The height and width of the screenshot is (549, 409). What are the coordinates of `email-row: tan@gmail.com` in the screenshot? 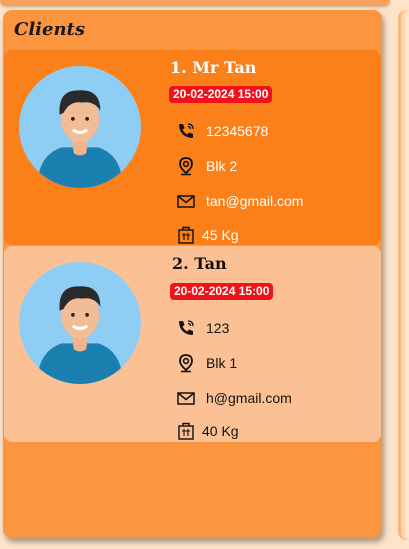 It's located at (239, 201).